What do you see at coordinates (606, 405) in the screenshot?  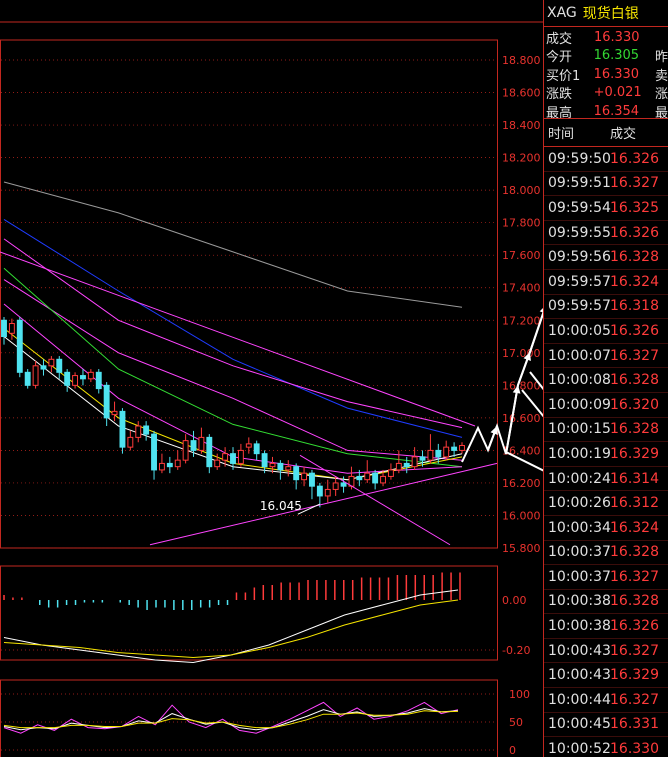 I see `tick-row: 10:00:09 16.320` at bounding box center [606, 405].